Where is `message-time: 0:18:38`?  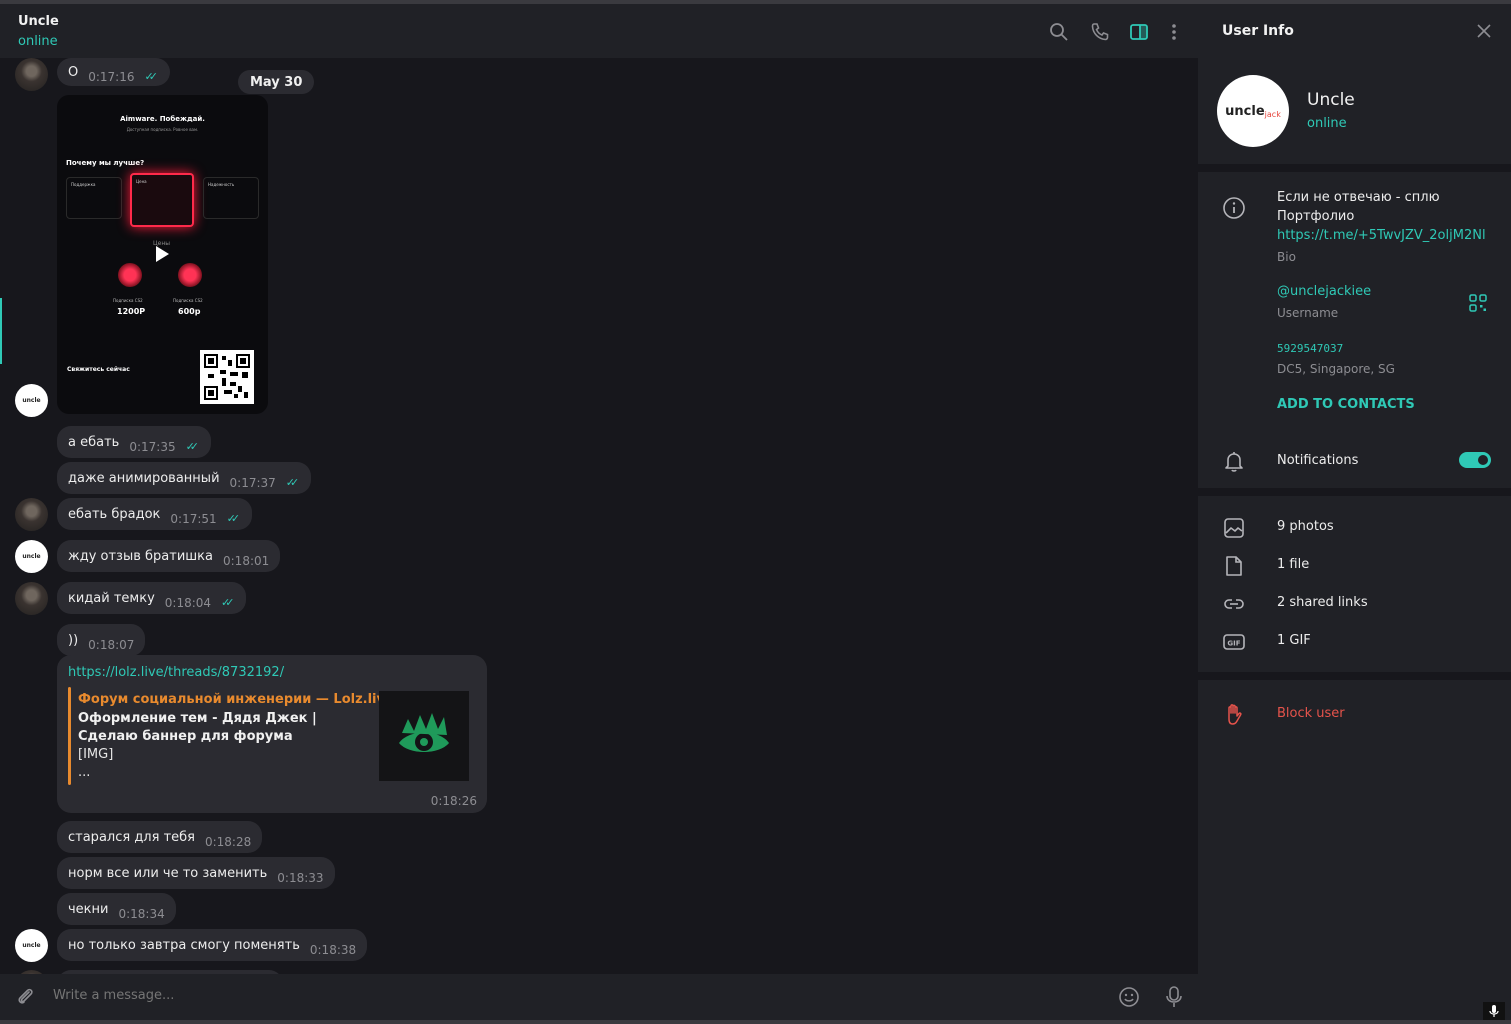
message-time: 0:18:38 is located at coordinates (333, 949).